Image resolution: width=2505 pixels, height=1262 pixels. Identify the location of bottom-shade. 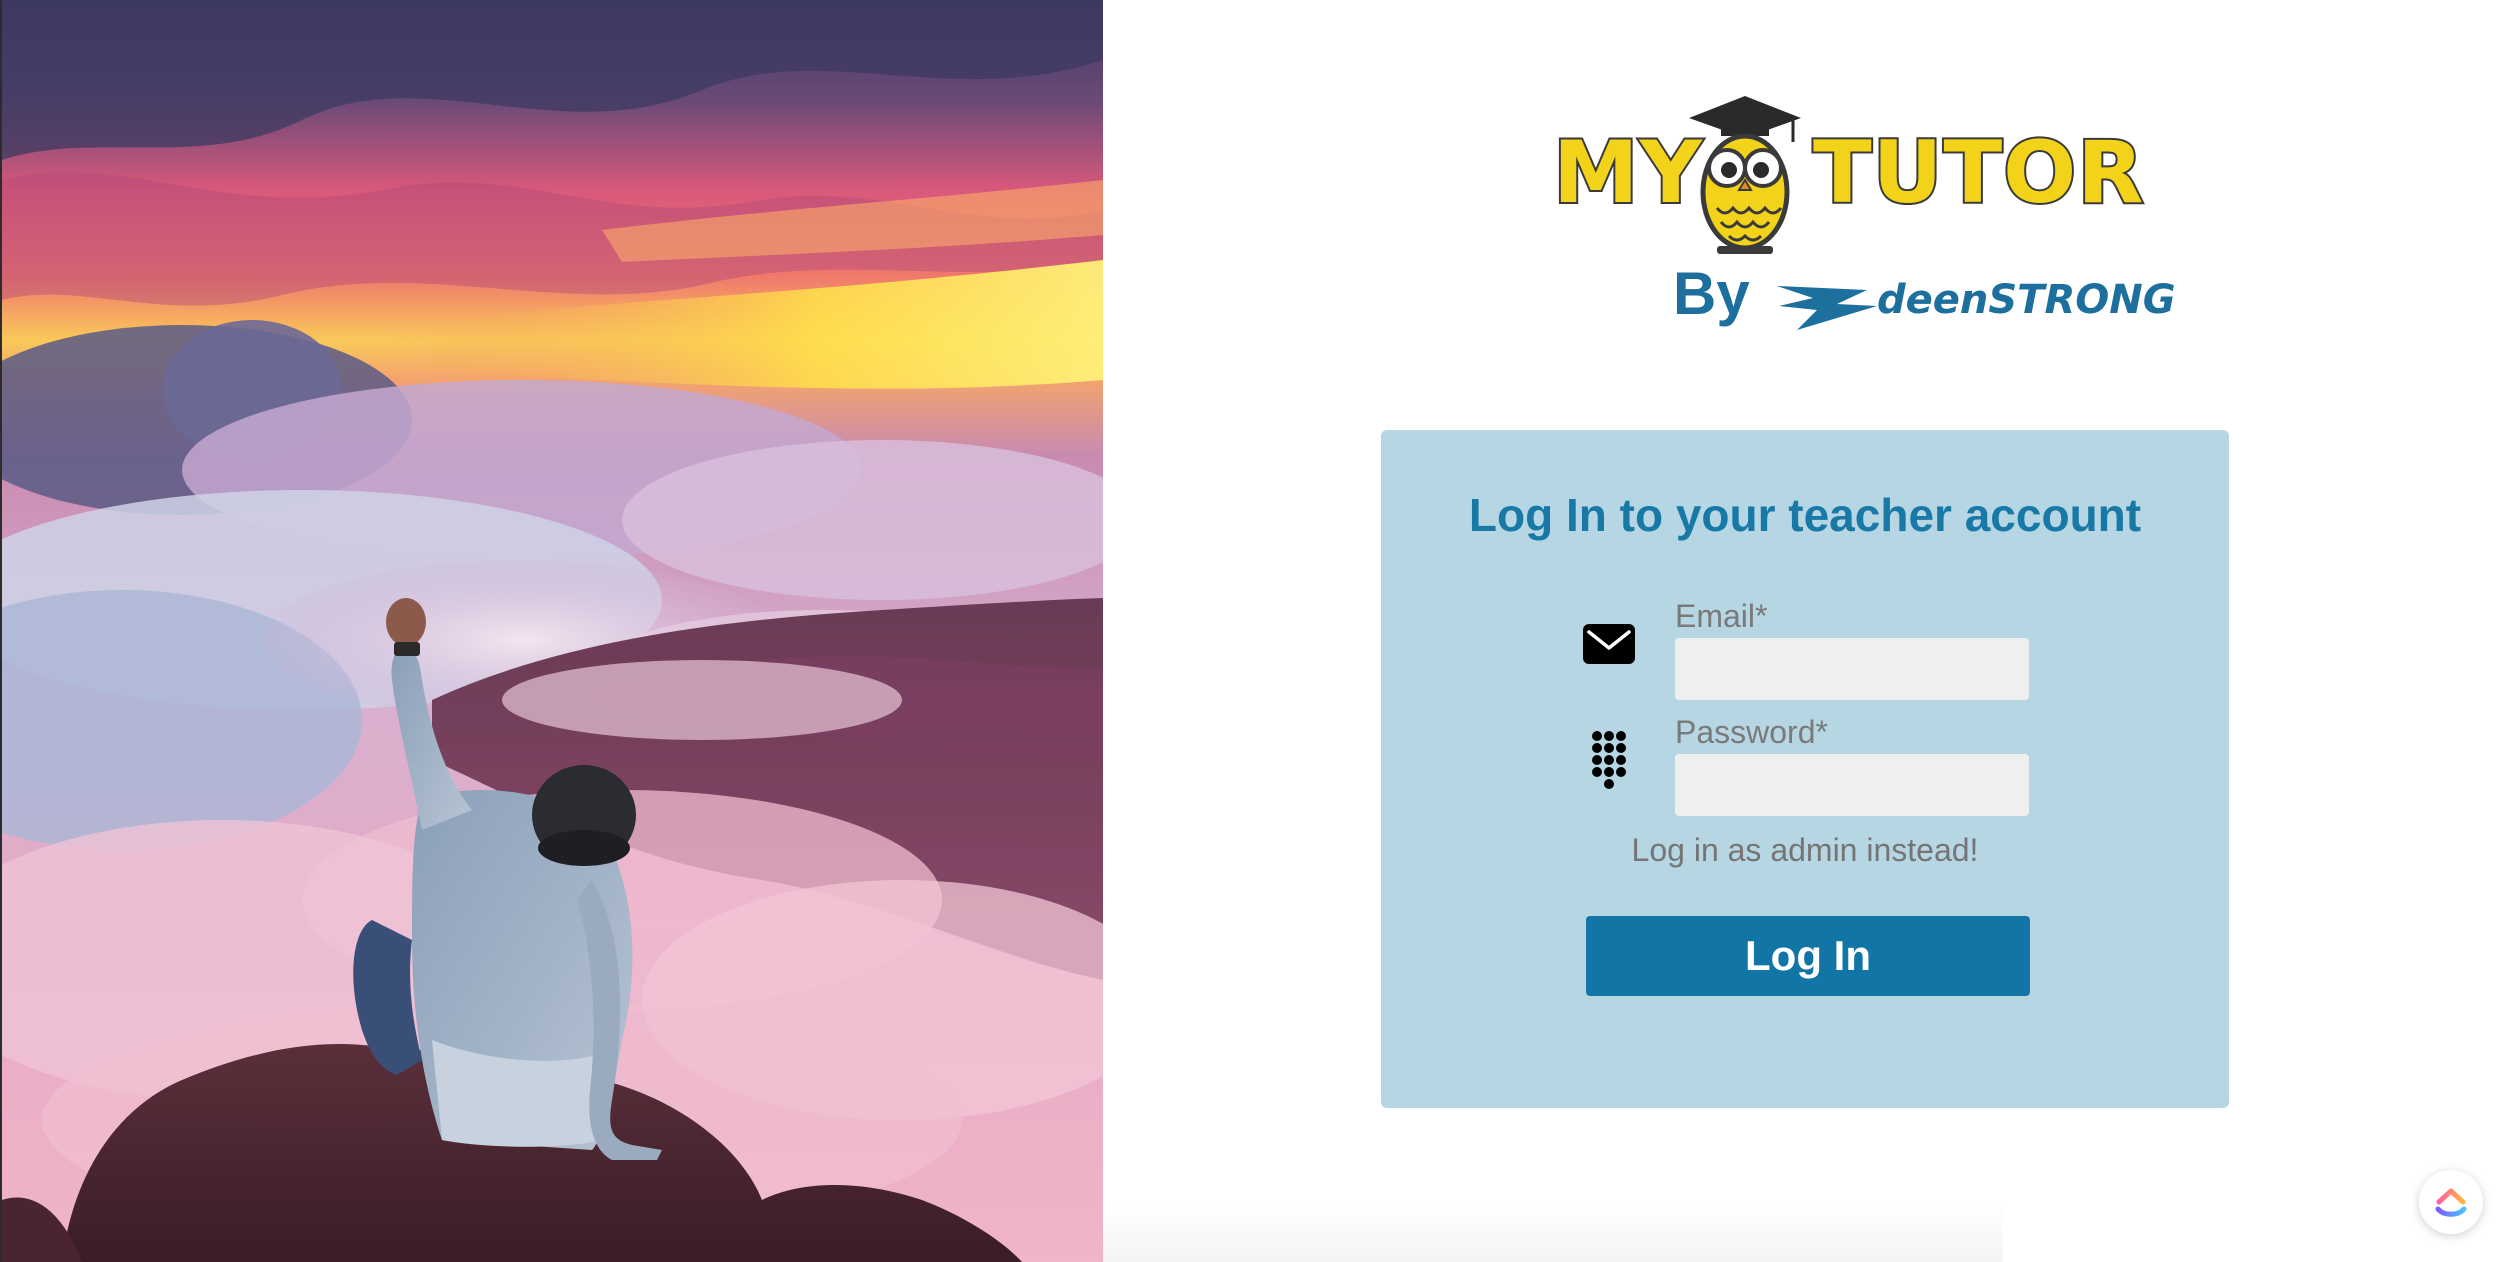
(1553, 1232).